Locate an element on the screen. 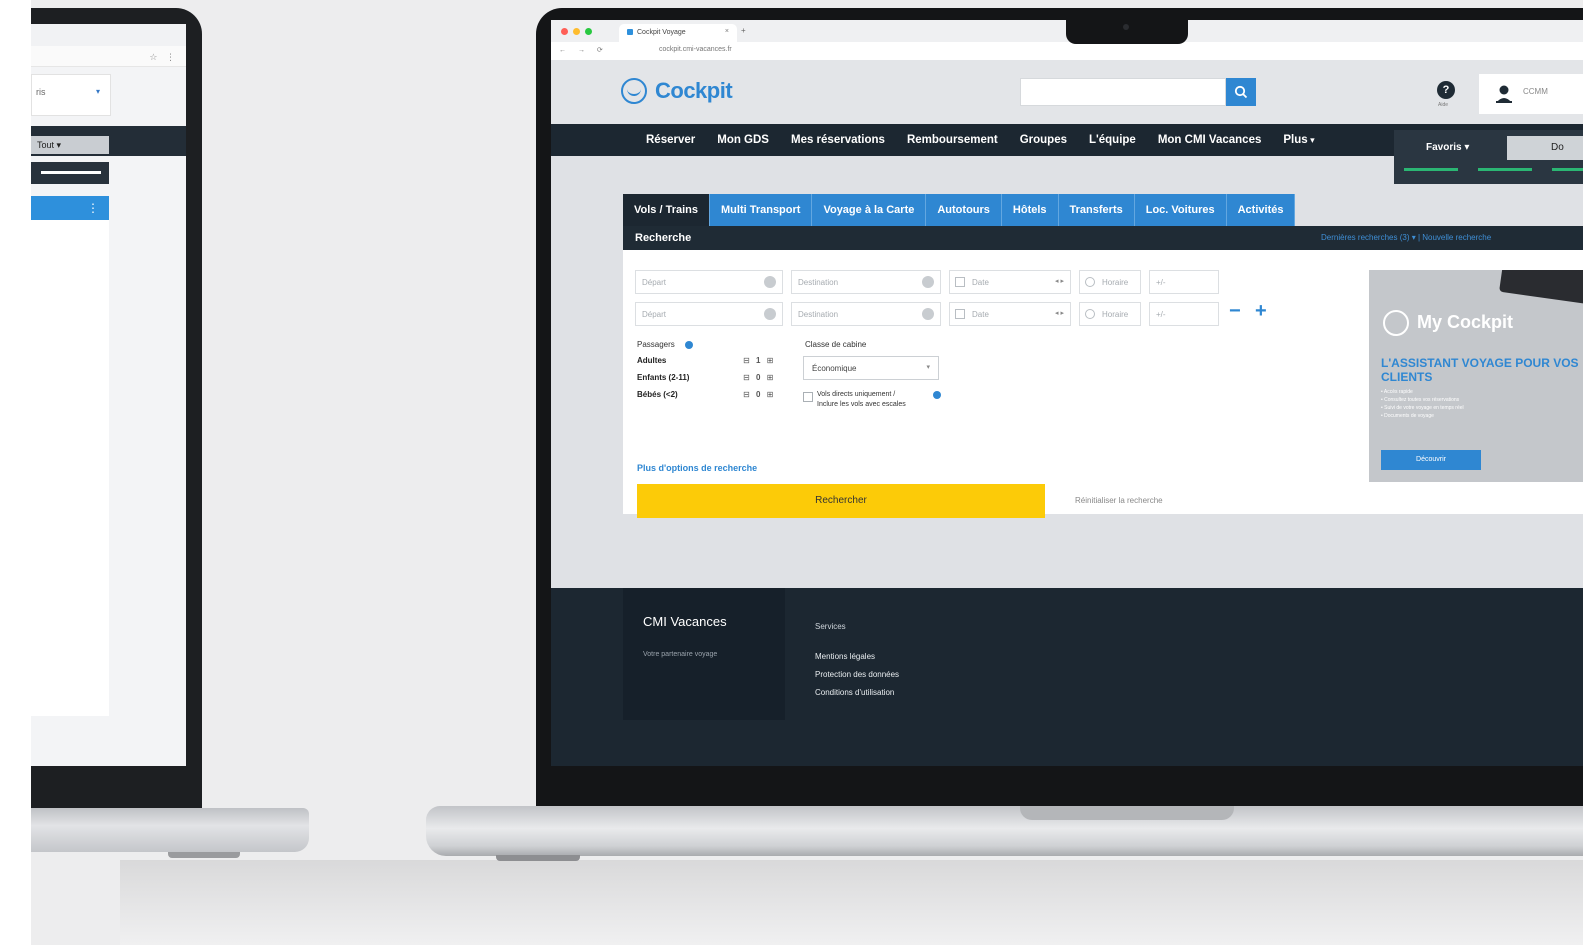 This screenshot has height=945, width=1583. user-name: CCMM is located at coordinates (1535, 91).